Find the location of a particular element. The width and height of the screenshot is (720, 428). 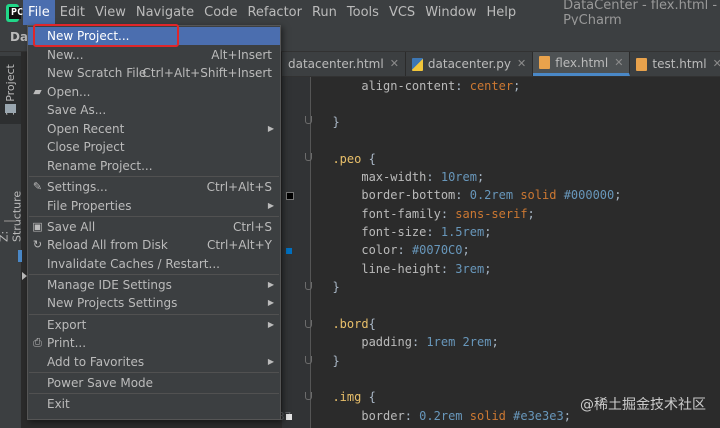

breadcrumb: Da is located at coordinates (19, 37).